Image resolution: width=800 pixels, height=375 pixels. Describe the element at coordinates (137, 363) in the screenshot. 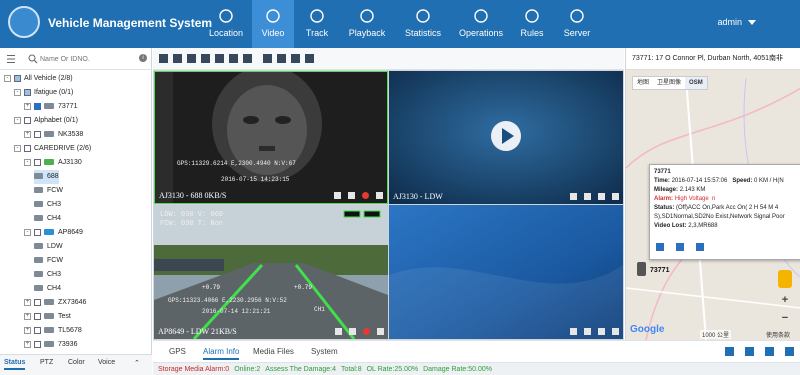

I see `collapse-panel-icon: ⌃` at that location.